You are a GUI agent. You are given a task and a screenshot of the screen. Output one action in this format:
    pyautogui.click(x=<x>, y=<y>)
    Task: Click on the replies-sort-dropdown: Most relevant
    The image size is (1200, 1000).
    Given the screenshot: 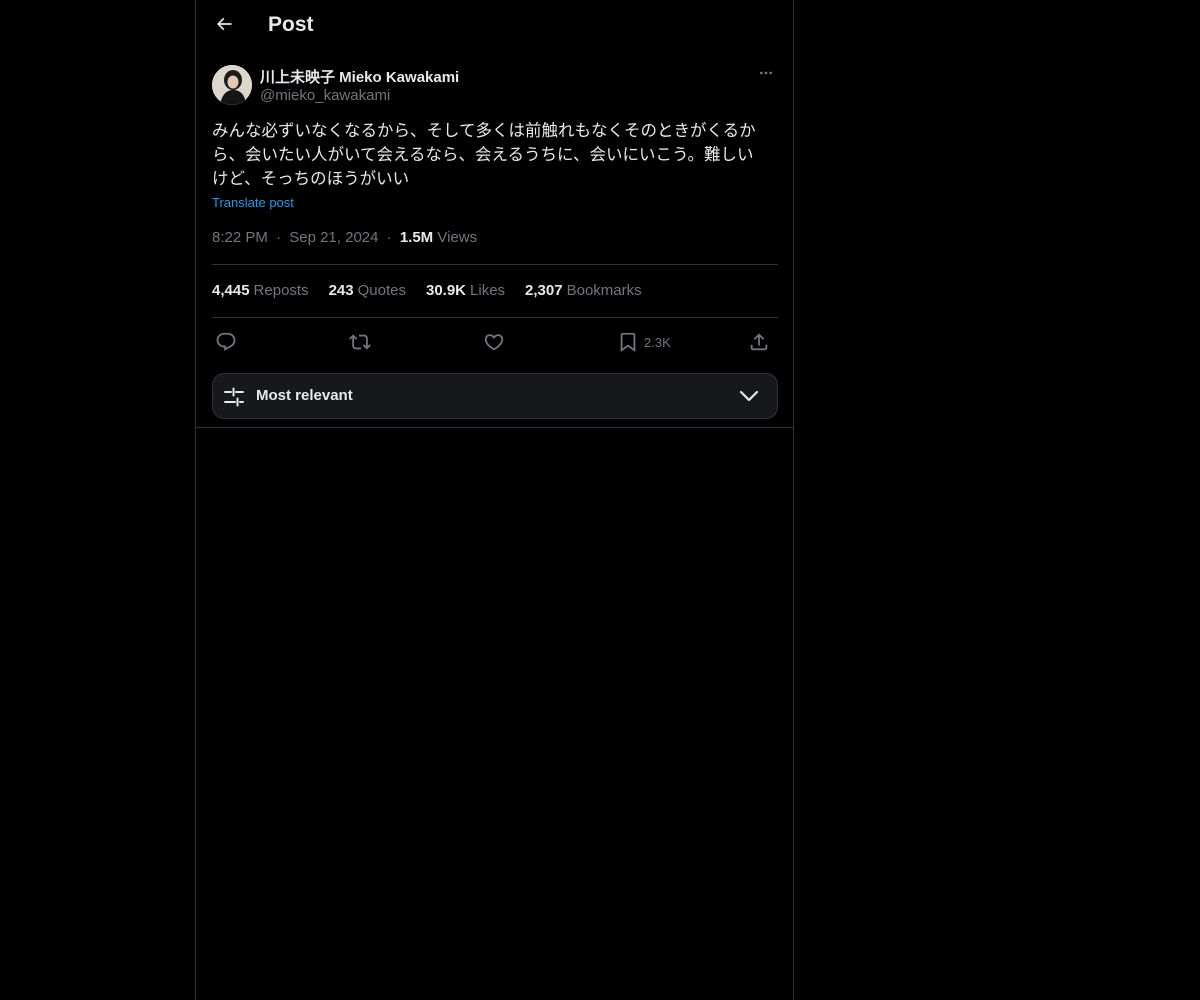 What is the action you would take?
    pyautogui.click(x=495, y=396)
    